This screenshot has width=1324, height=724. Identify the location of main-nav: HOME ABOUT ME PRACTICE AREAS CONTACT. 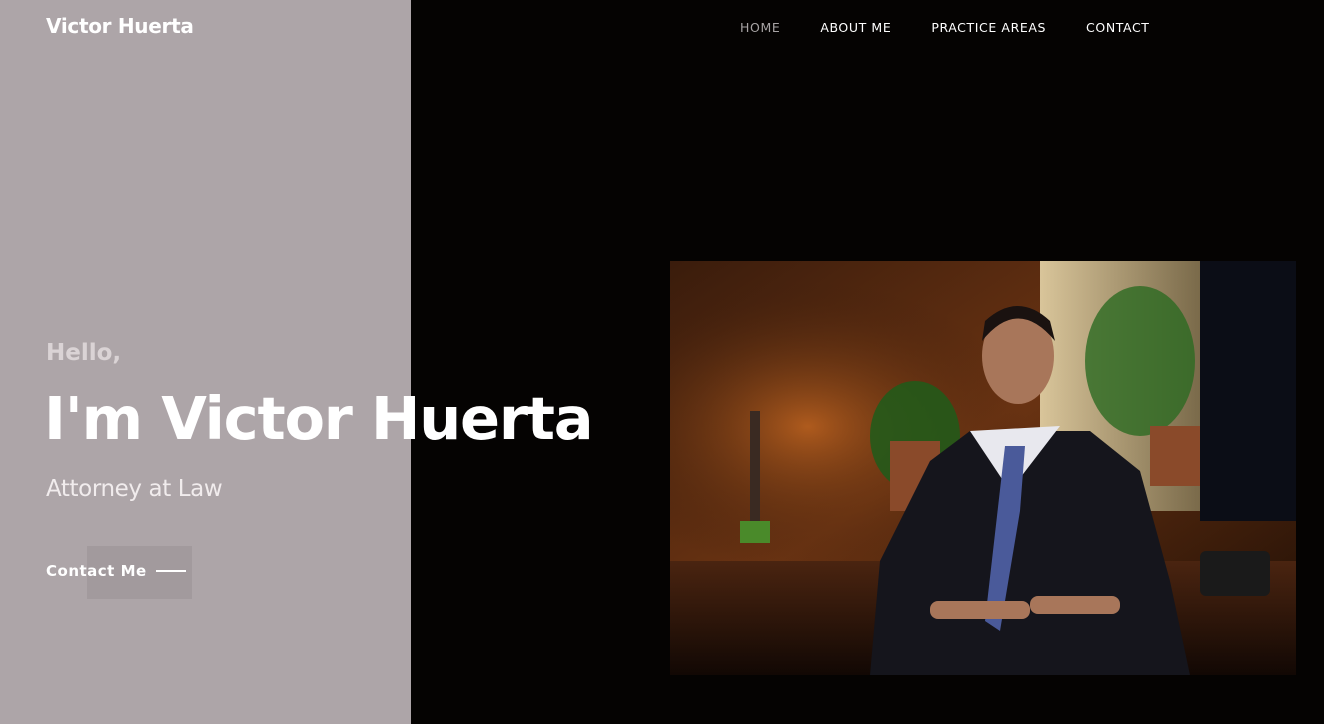
(965, 27).